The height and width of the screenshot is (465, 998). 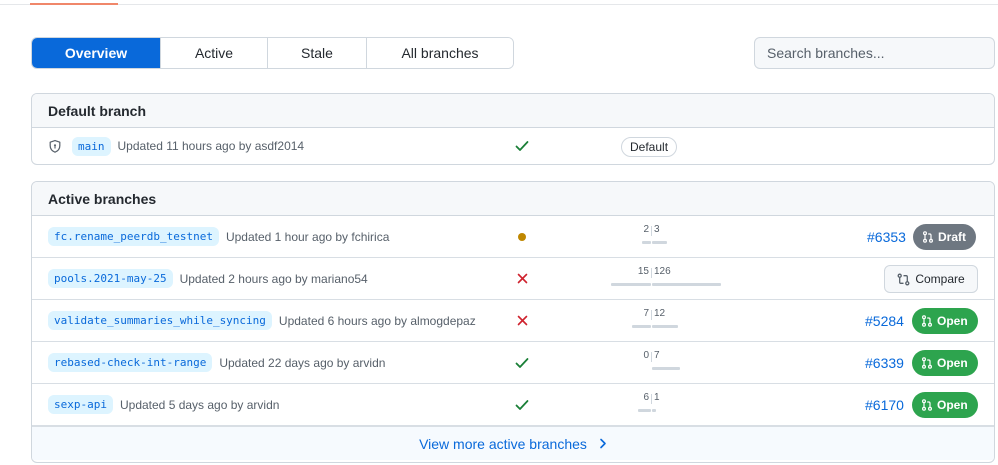 I want to click on ahead-behind-indicator: 7 12, so click(x=622, y=318).